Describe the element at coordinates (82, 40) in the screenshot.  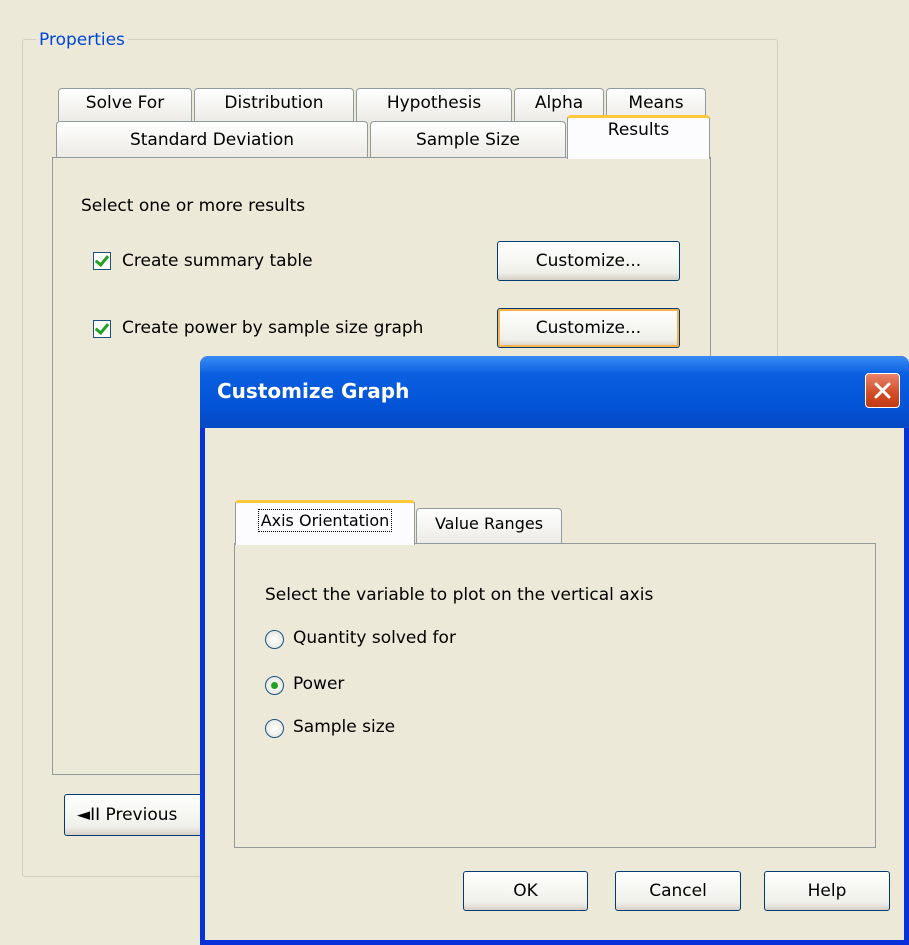
I see `properties-legend: Properties` at that location.